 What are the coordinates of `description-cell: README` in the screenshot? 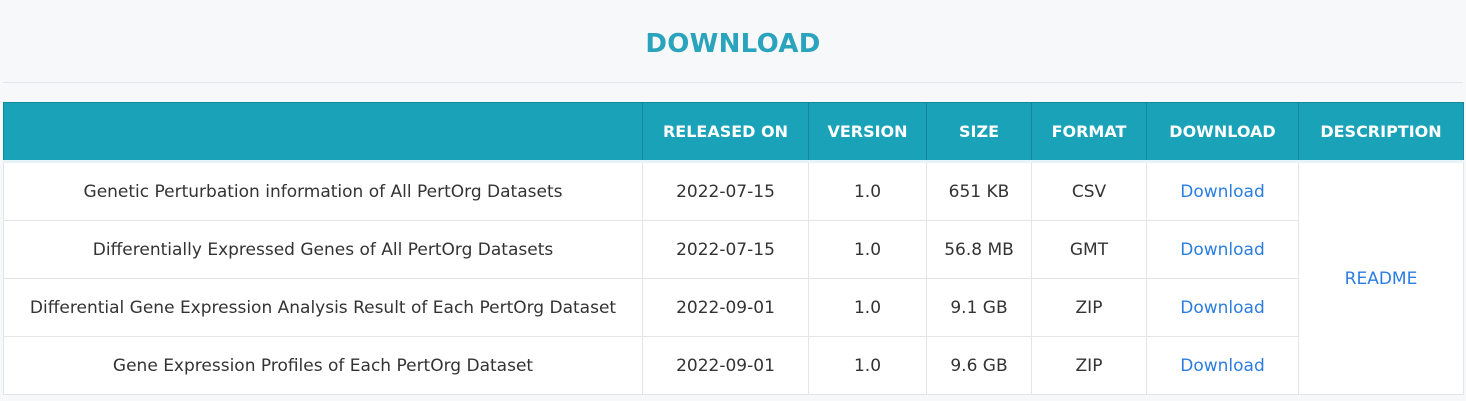 It's located at (1381, 278).